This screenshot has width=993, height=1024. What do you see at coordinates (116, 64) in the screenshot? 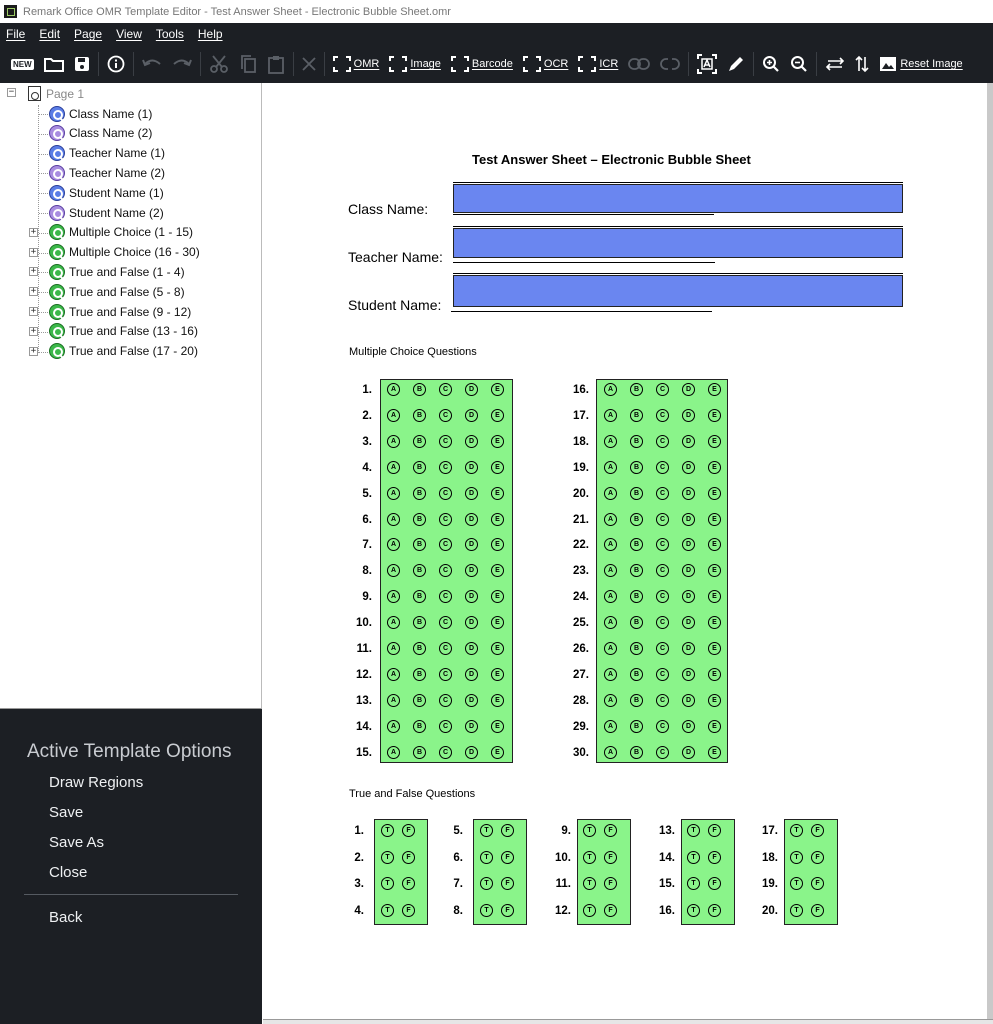
I see `info-button` at bounding box center [116, 64].